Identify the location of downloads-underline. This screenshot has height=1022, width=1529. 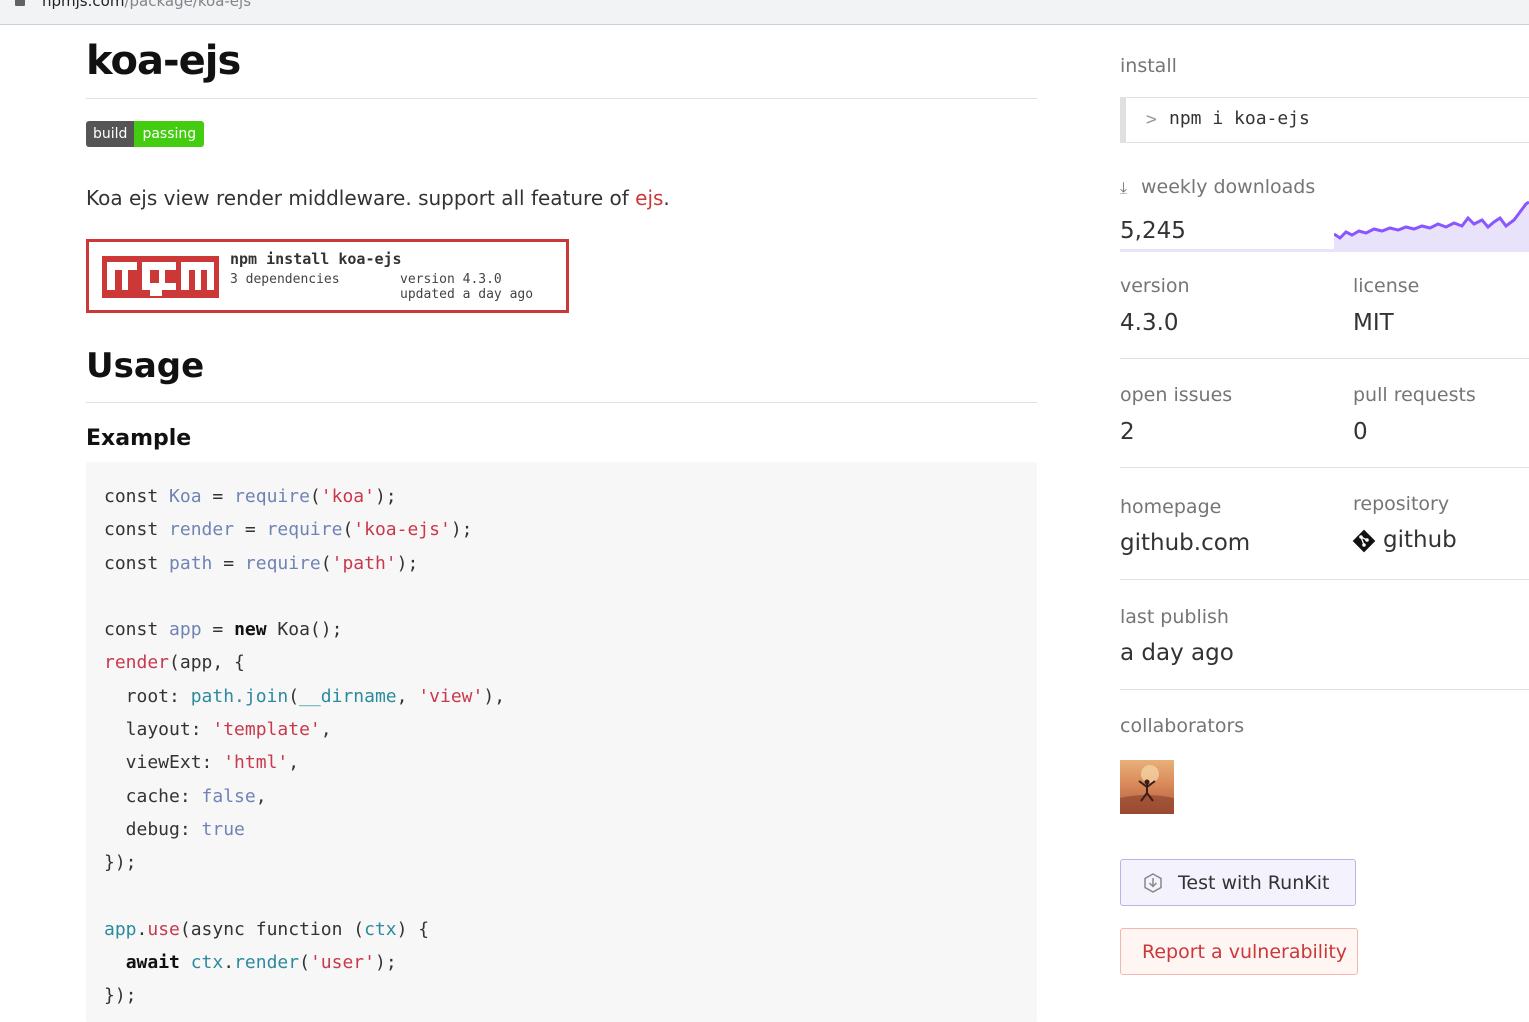
(1227, 250).